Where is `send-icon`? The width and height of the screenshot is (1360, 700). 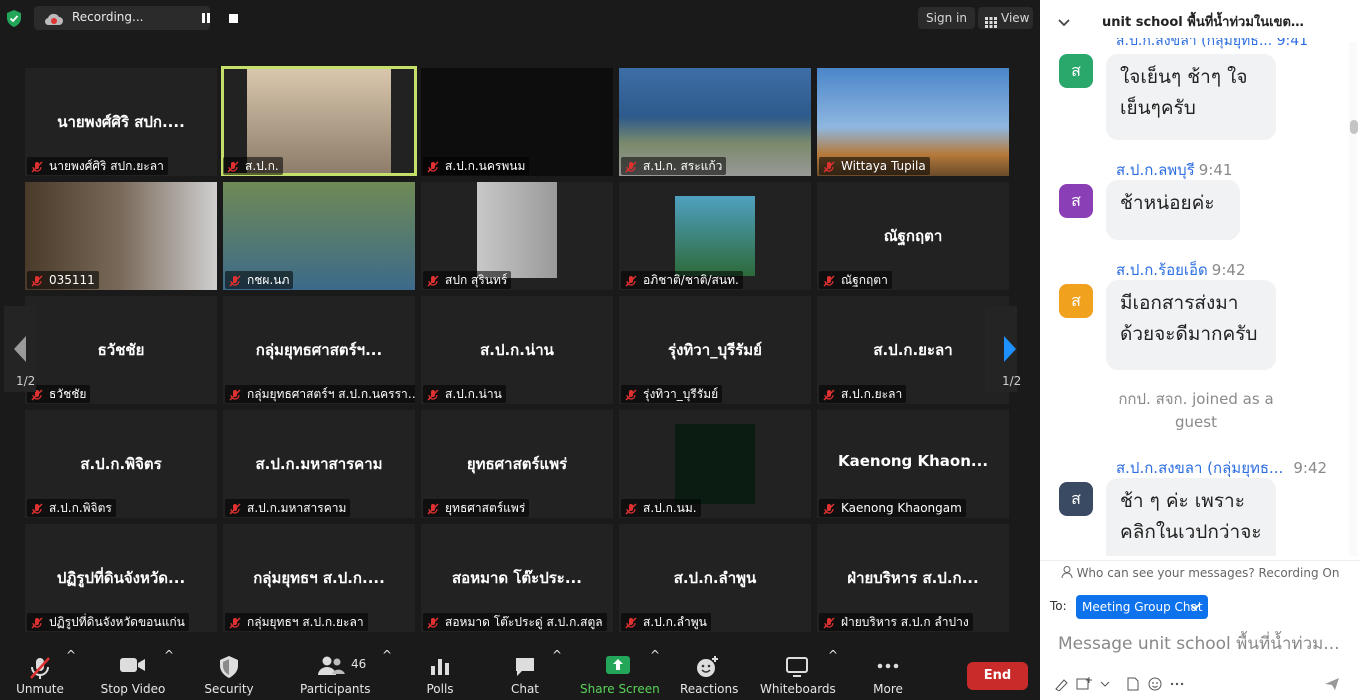
send-icon is located at coordinates (1332, 685).